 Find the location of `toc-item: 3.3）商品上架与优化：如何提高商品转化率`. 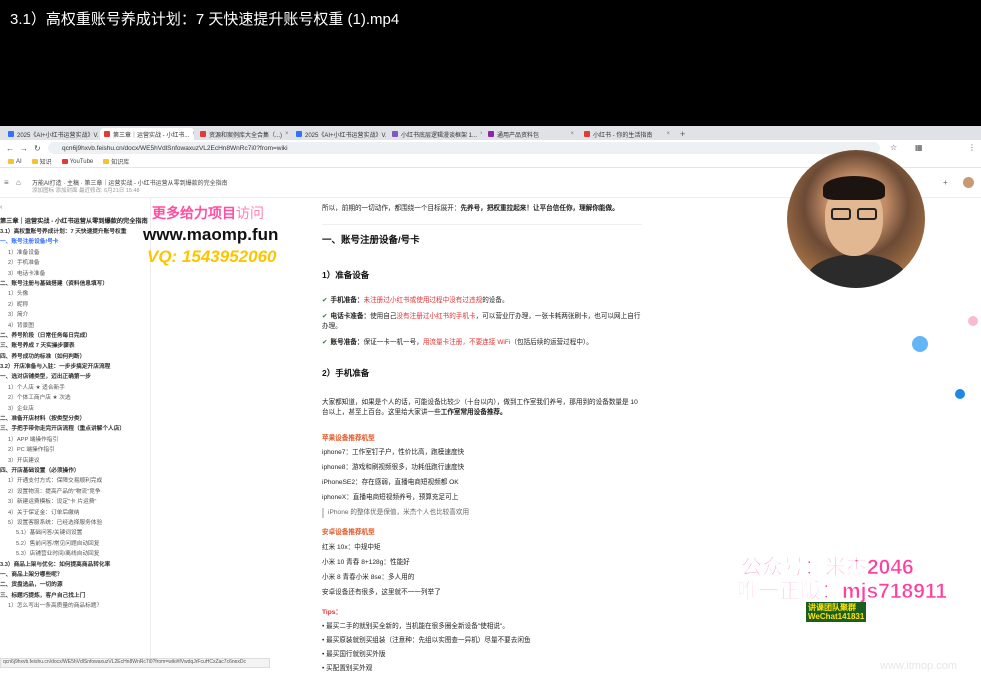

toc-item: 3.3）商品上架与优化：如何提高商品转化率 is located at coordinates (63, 565).